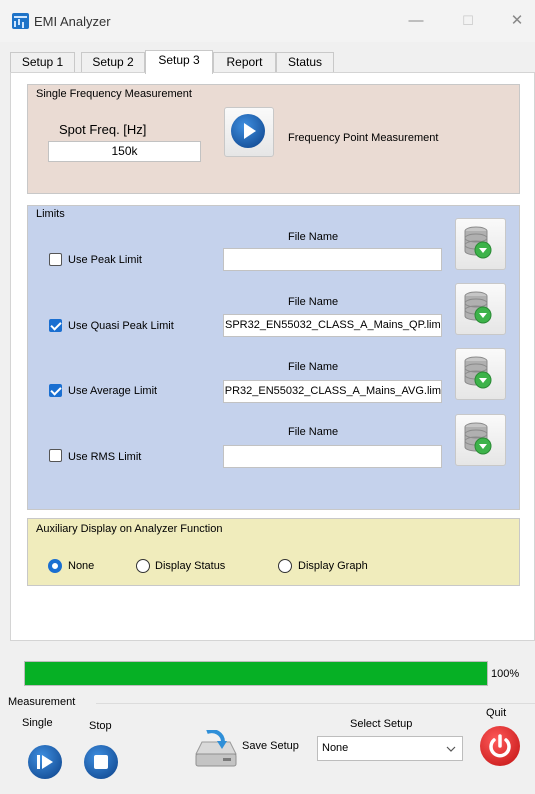  I want to click on save-drive-icon, so click(216, 748).